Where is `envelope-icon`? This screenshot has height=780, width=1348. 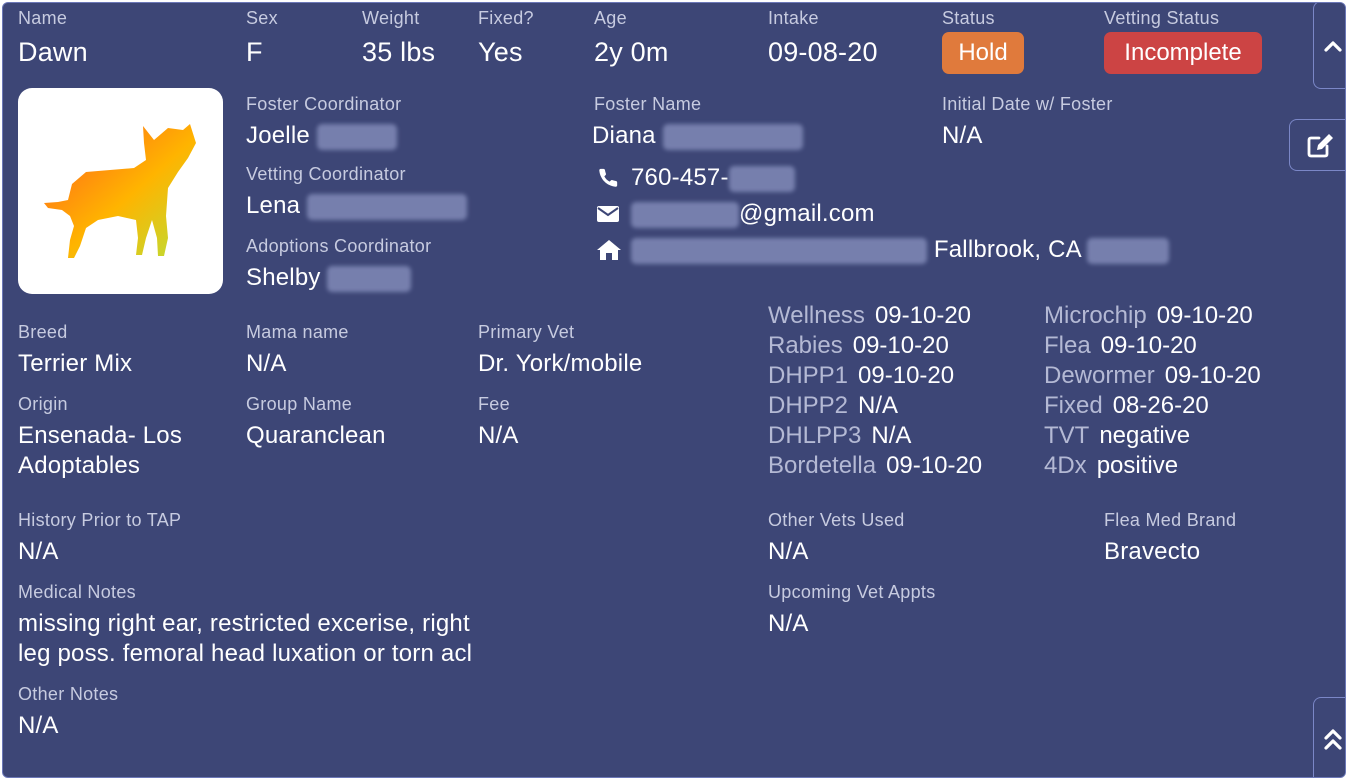
envelope-icon is located at coordinates (608, 214).